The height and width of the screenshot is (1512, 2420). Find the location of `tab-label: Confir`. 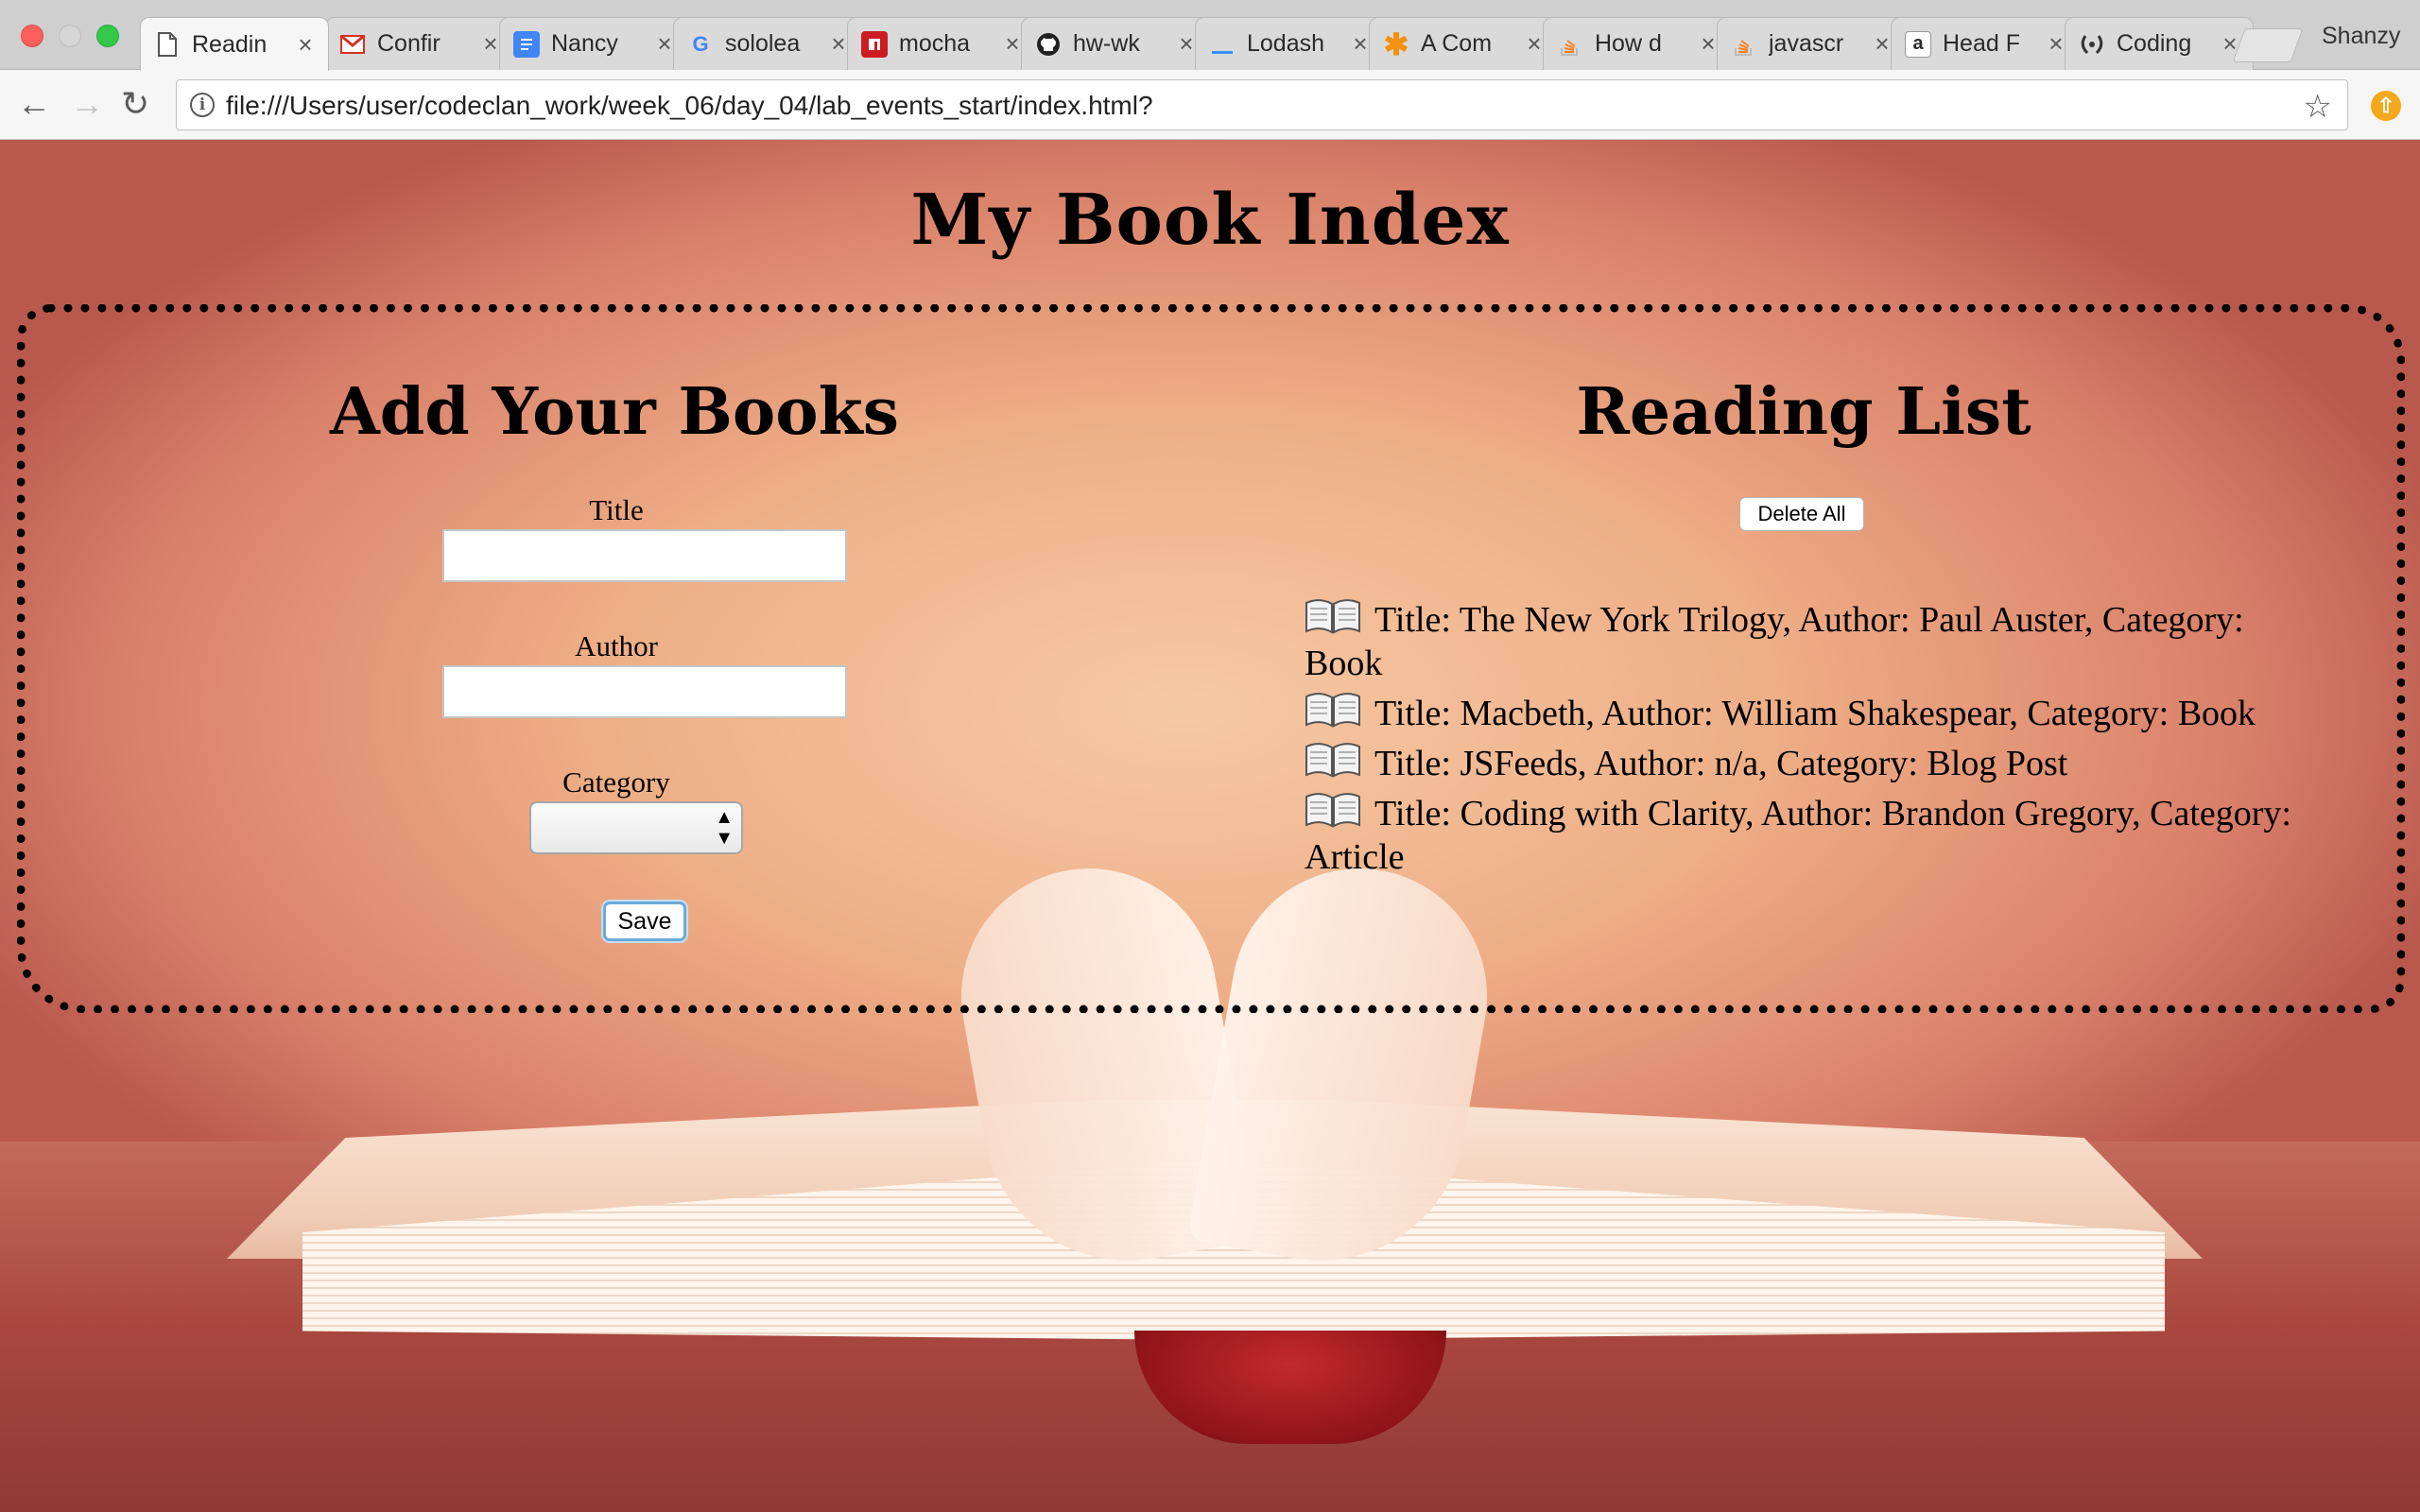

tab-label: Confir is located at coordinates (409, 43).